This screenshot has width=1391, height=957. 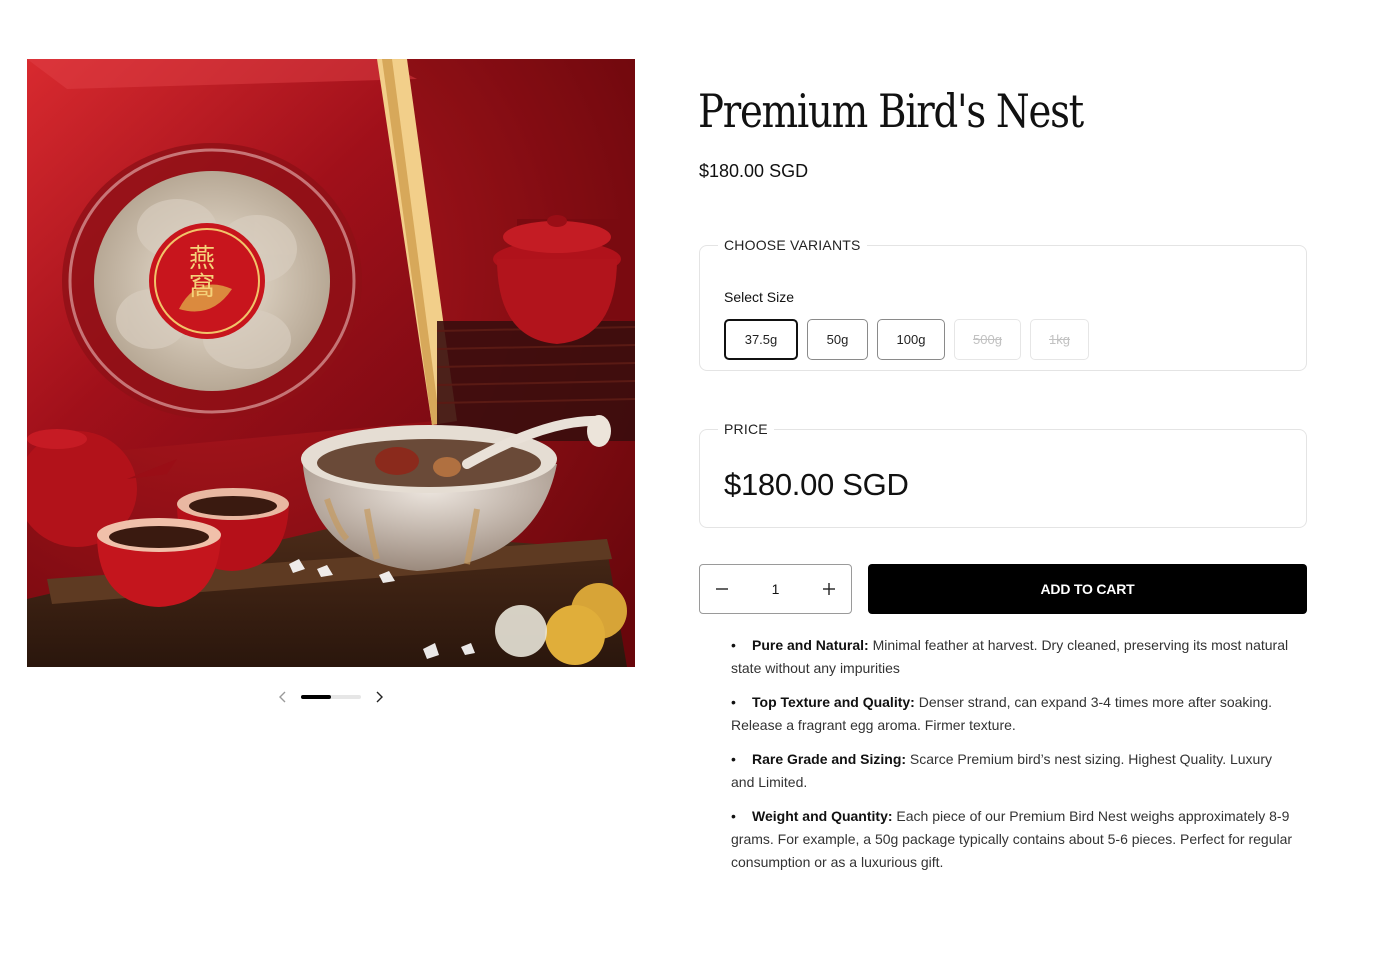 What do you see at coordinates (810, 645) in the screenshot?
I see `feature-title: Pure and Natural:` at bounding box center [810, 645].